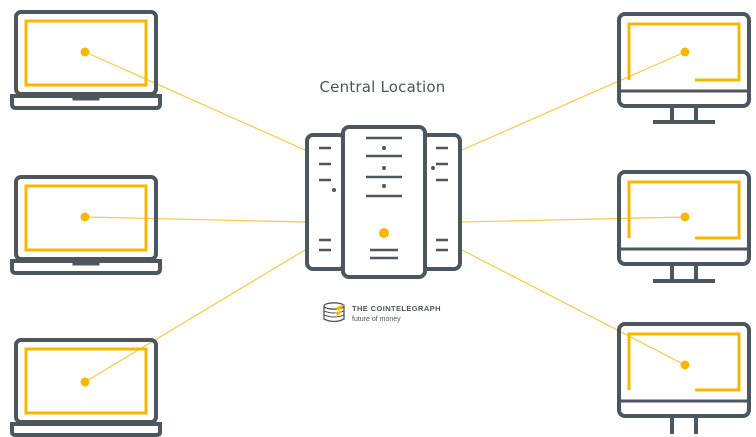 Image resolution: width=756 pixels, height=437 pixels. Describe the element at coordinates (195, 316) in the screenshot. I see `connection-line-left-bottom` at that location.